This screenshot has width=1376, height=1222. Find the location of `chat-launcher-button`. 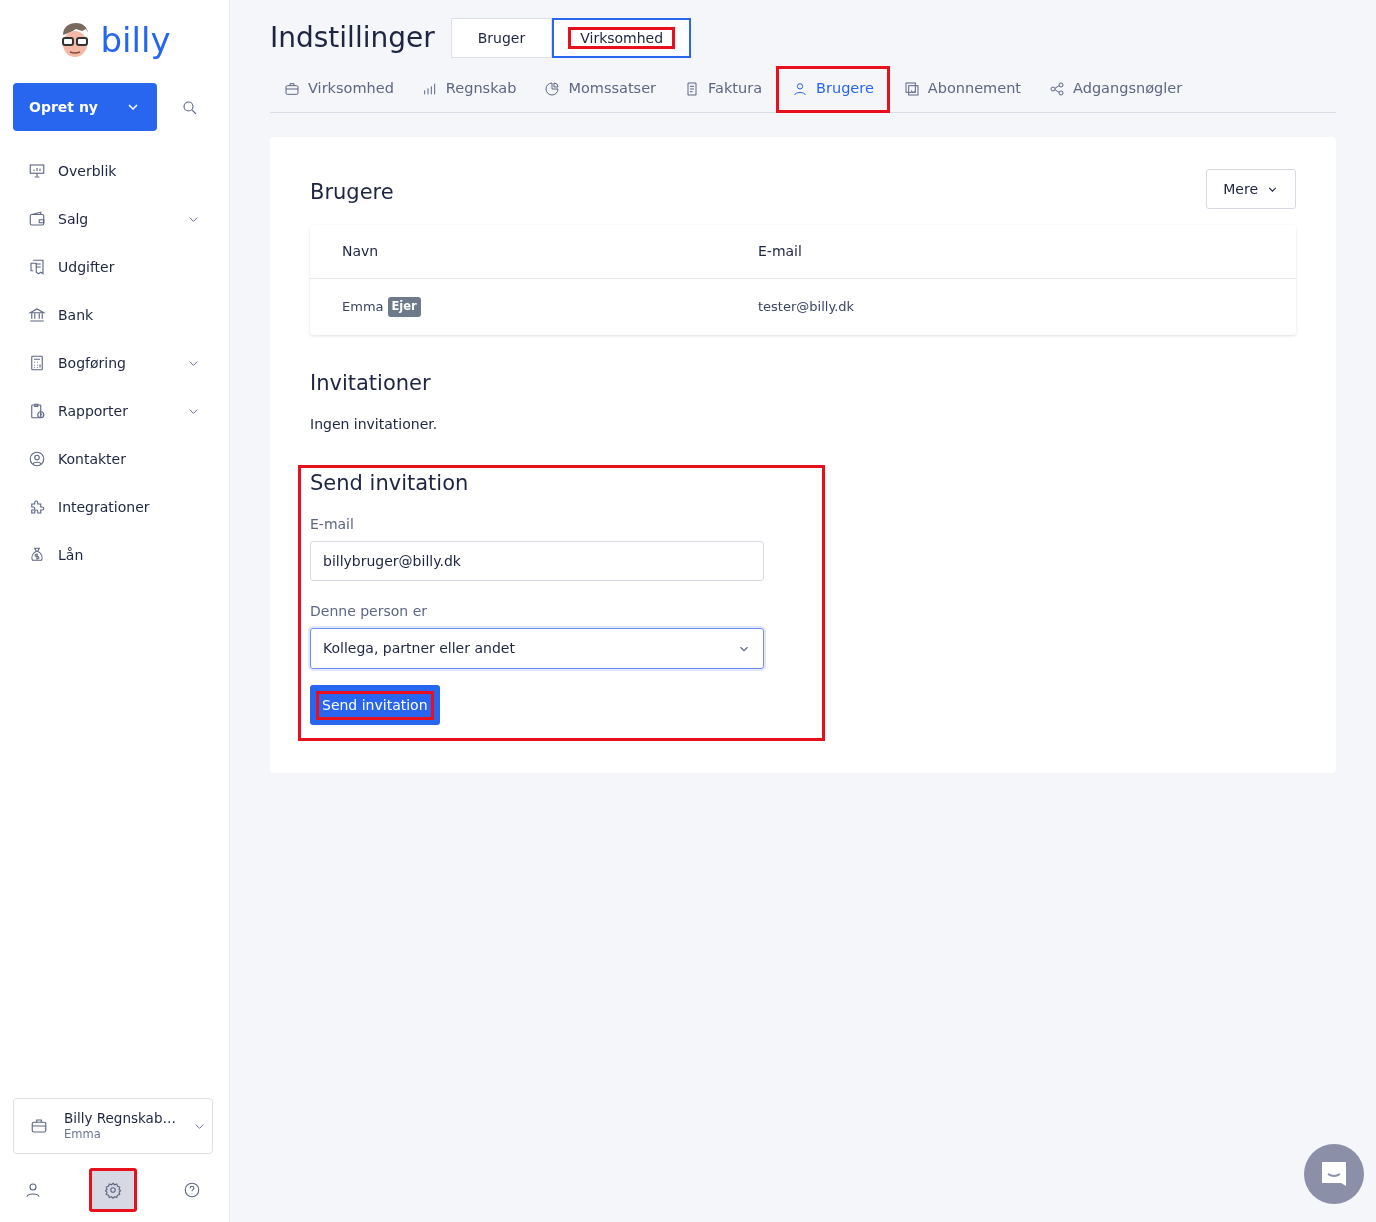

chat-launcher-button is located at coordinates (1334, 1174).